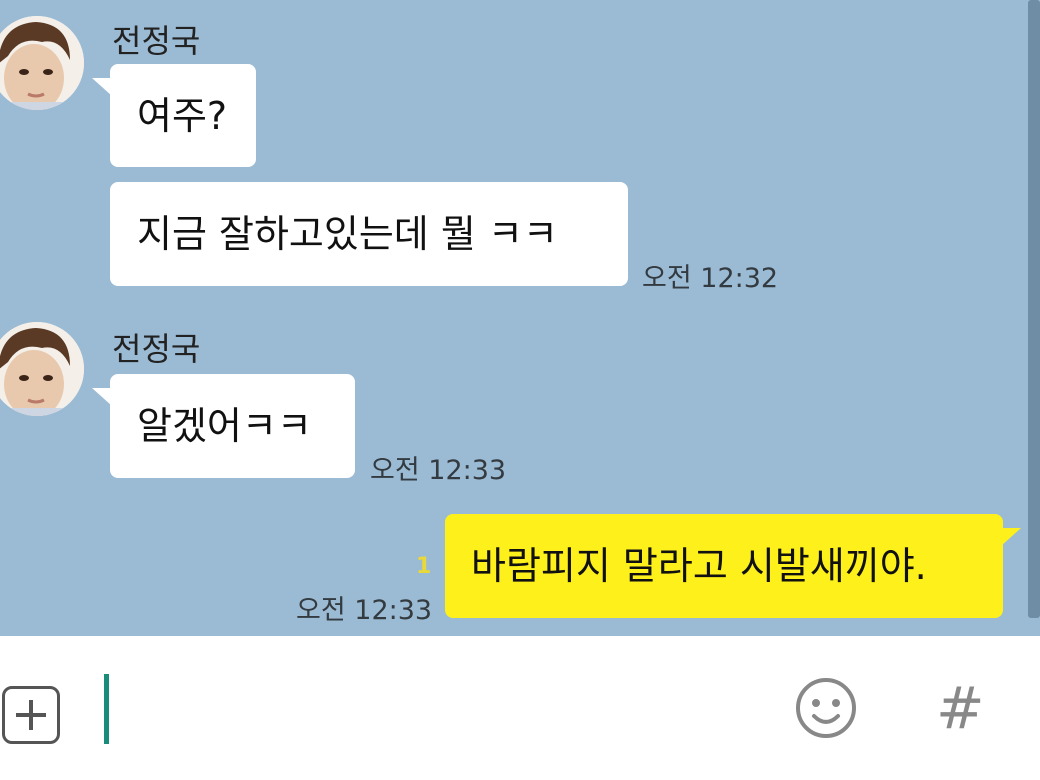 The width and height of the screenshot is (1040, 780). I want to click on message-bubble: 여주?, so click(183, 115).